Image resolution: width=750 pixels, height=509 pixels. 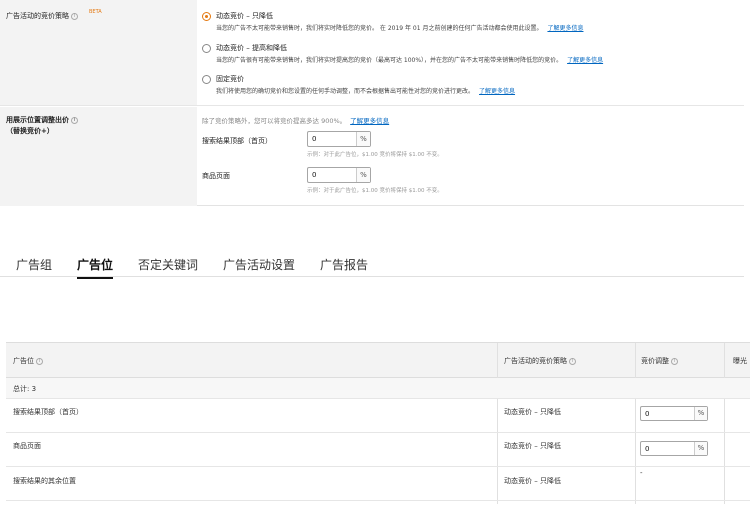 What do you see at coordinates (244, 16) in the screenshot?
I see `option-title: 动态竞价 – 只降低` at bounding box center [244, 16].